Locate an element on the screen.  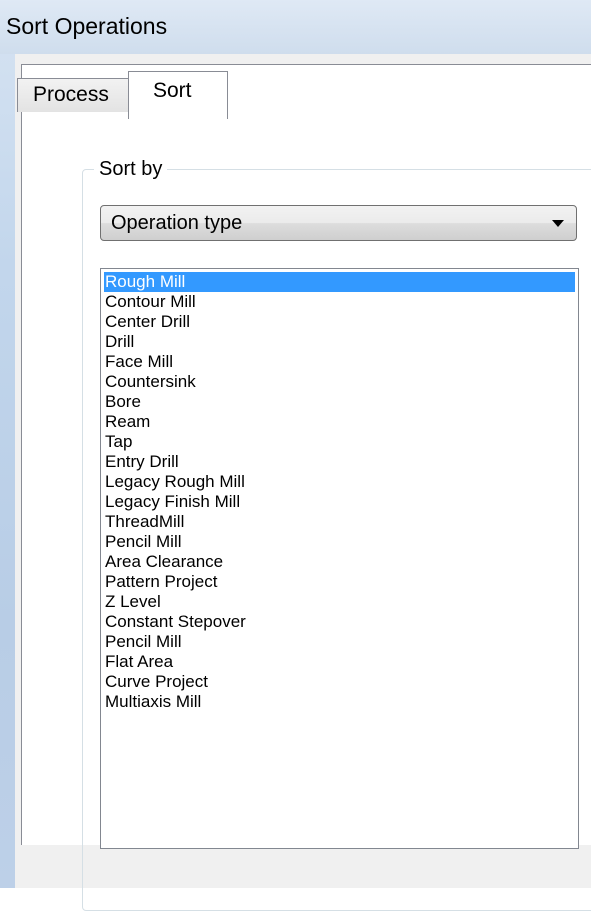
sort-by-dropdown: Operation type is located at coordinates (338, 223).